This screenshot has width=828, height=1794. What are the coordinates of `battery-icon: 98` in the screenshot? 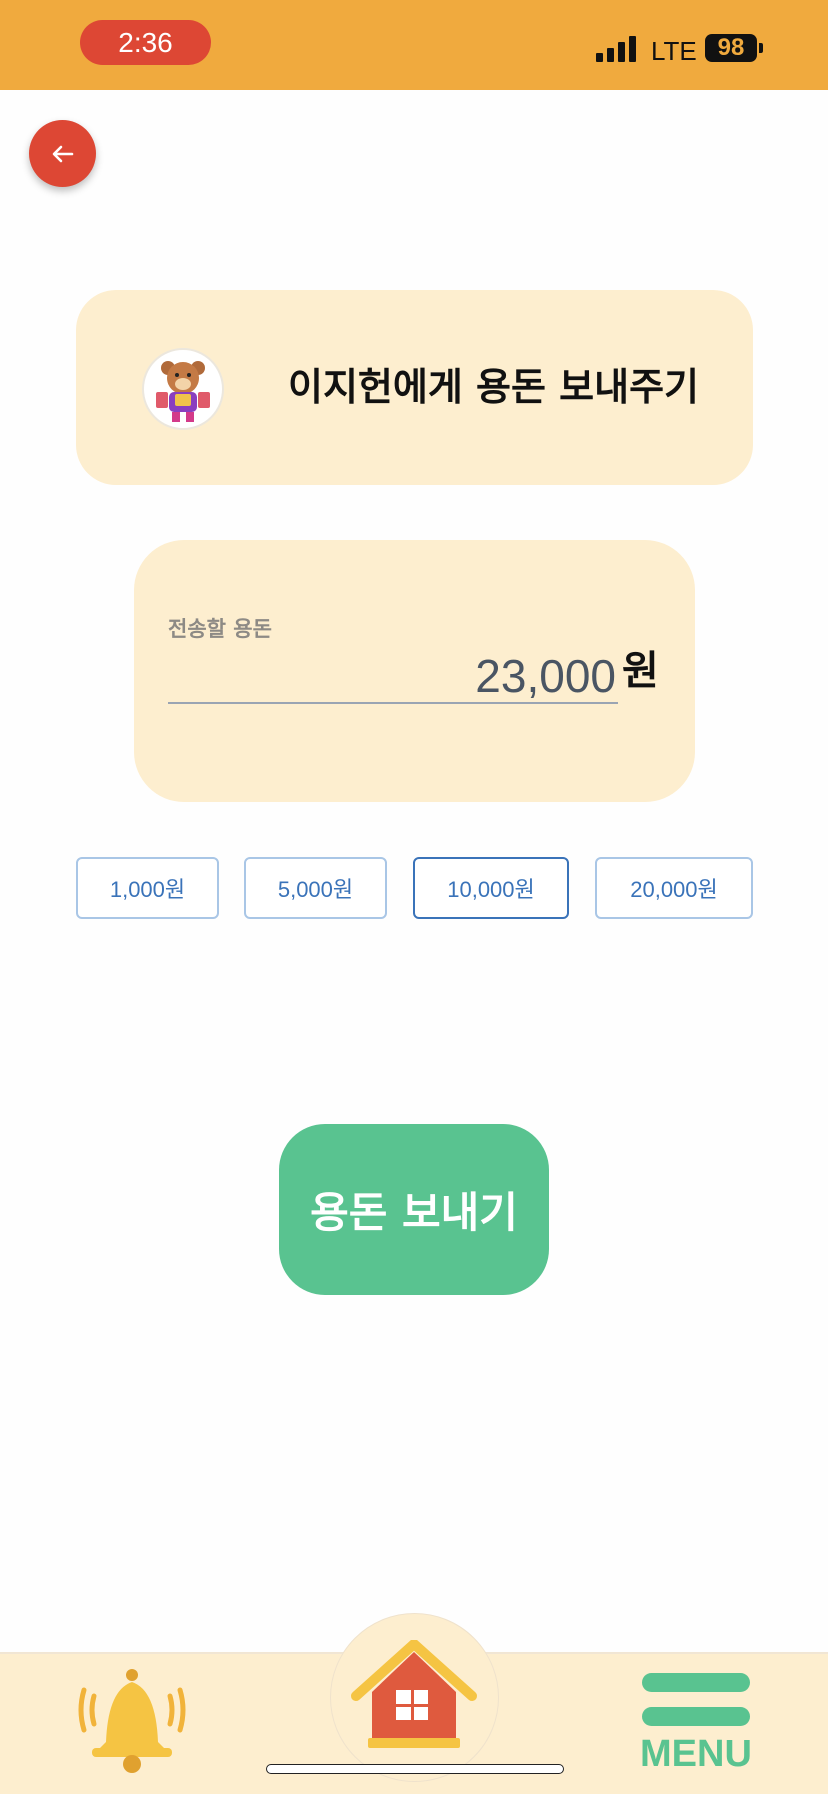 It's located at (731, 48).